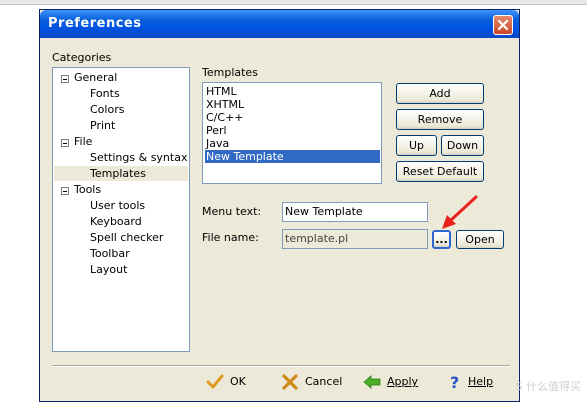  Describe the element at coordinates (355, 212) in the screenshot. I see `menu-text-input: New Template` at that location.